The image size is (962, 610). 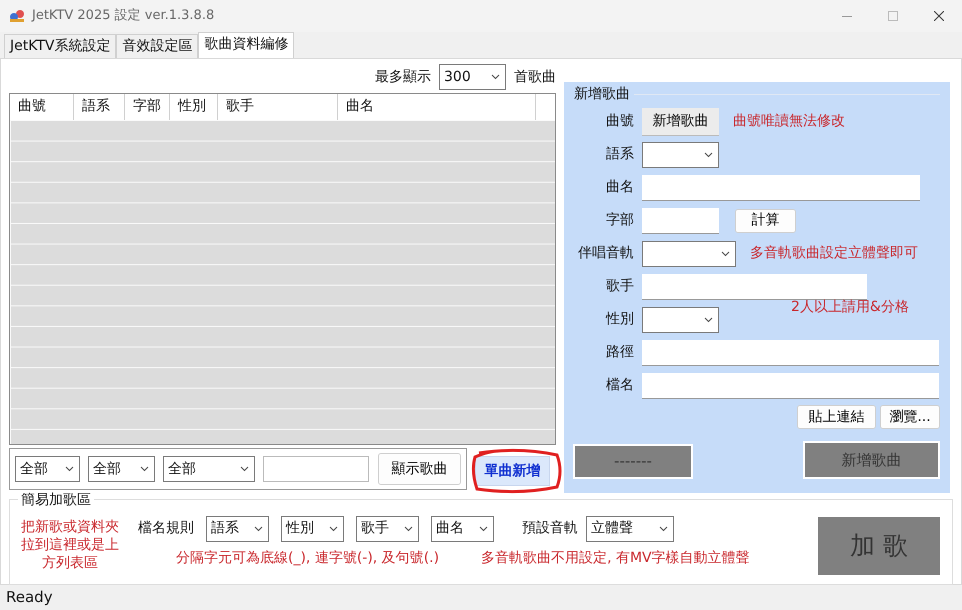 I want to click on window-title: JetKTV 2025 設定 ver.1.3.8.8, so click(x=124, y=16).